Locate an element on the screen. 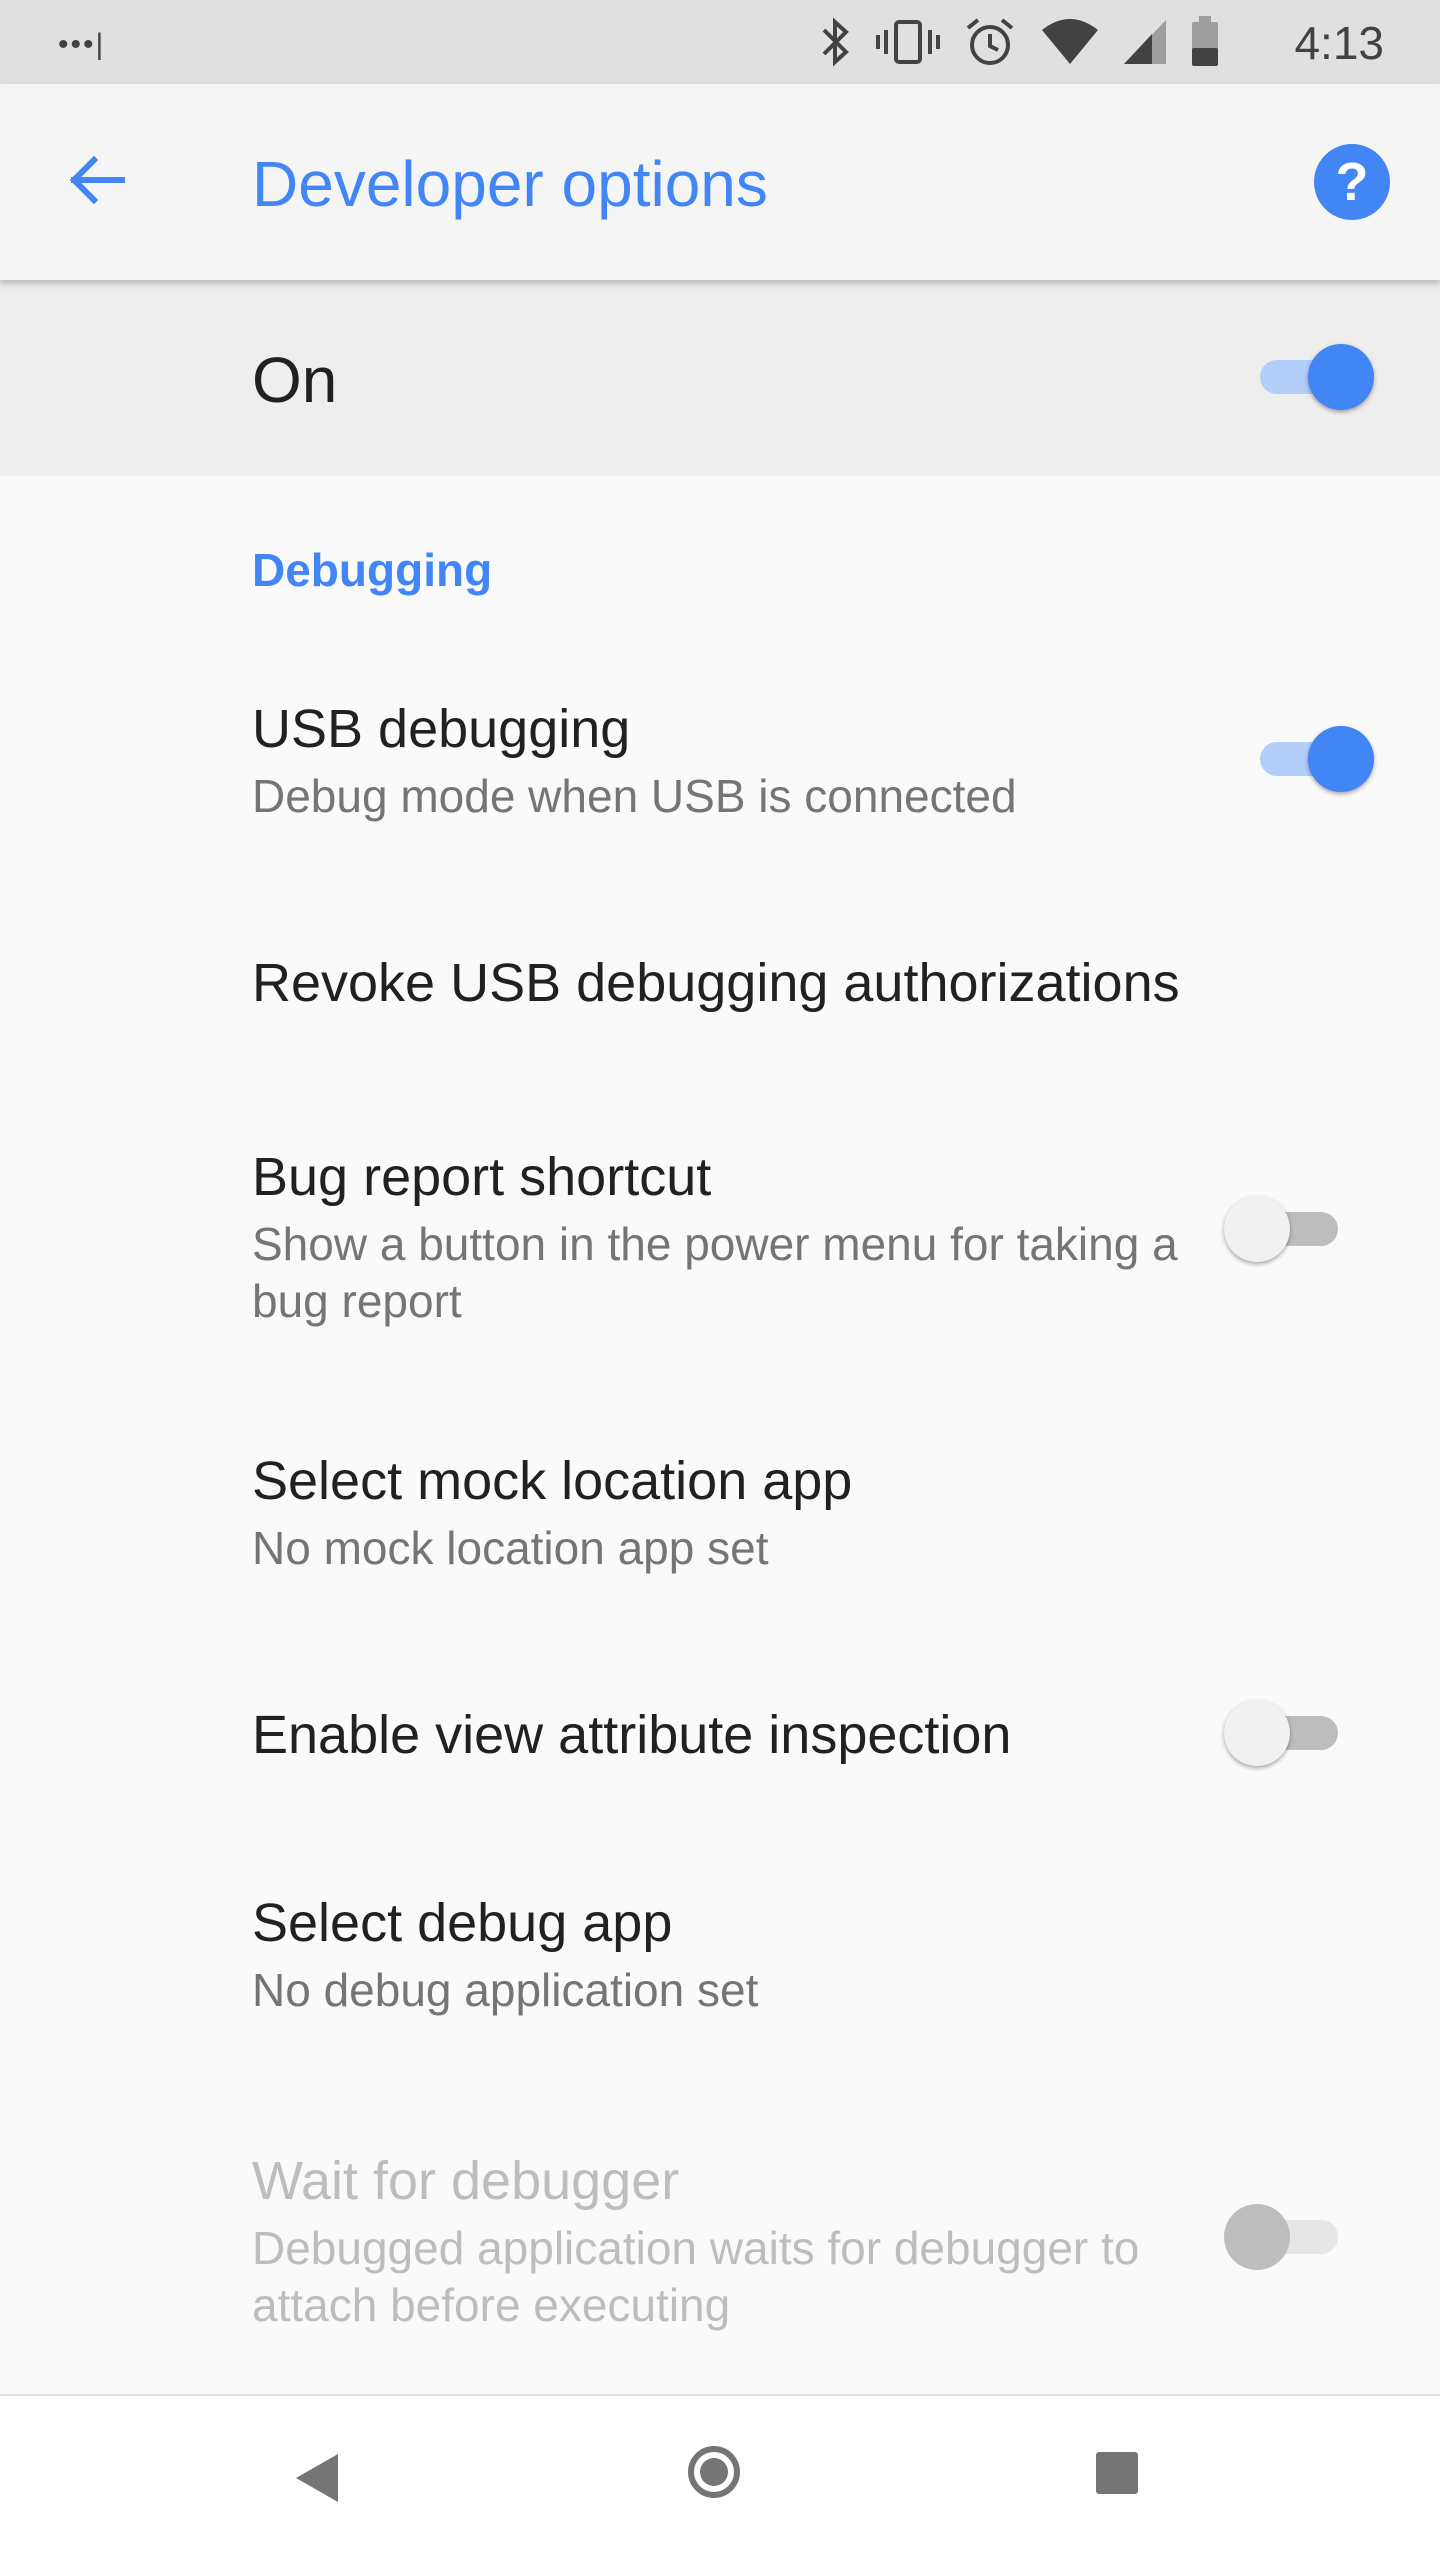 The image size is (1440, 2562). pref-title: Select mock location app is located at coordinates (552, 1481).